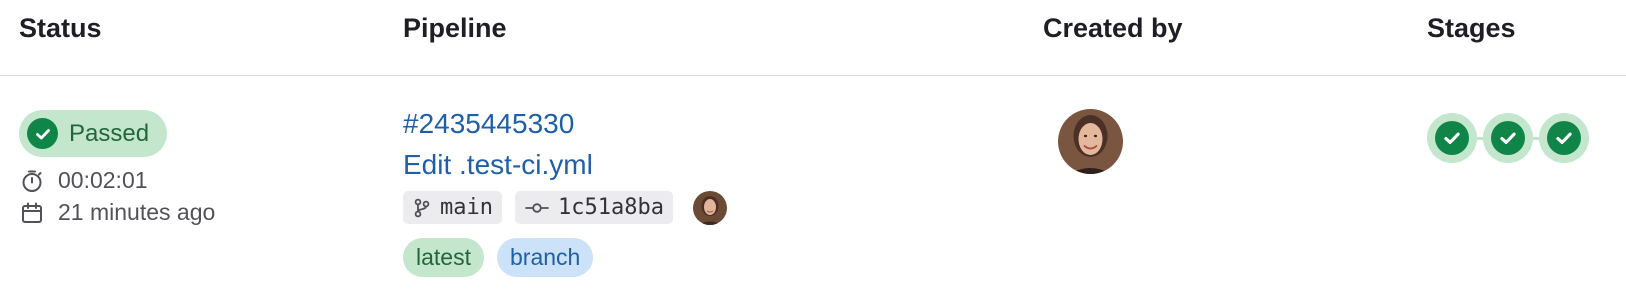 Image resolution: width=1626 pixels, height=302 pixels. What do you see at coordinates (32, 181) in the screenshot?
I see `timer-icon` at bounding box center [32, 181].